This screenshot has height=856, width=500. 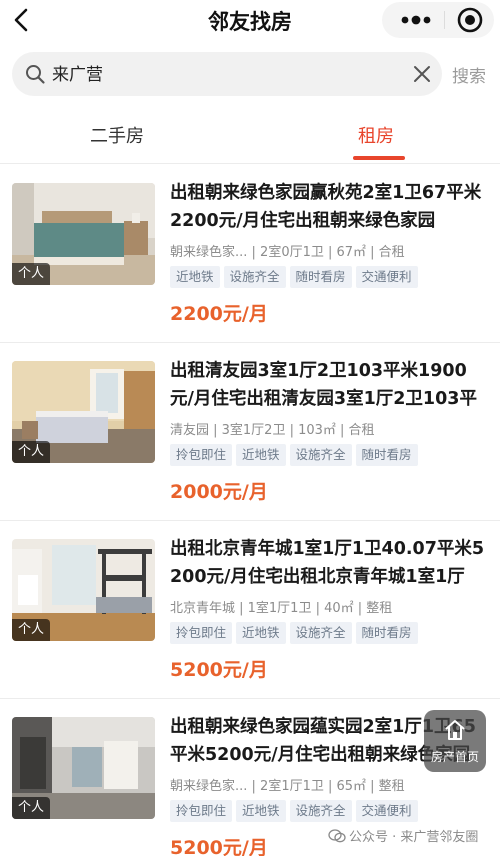 I want to click on listing-price: 2200元/月, so click(x=219, y=314).